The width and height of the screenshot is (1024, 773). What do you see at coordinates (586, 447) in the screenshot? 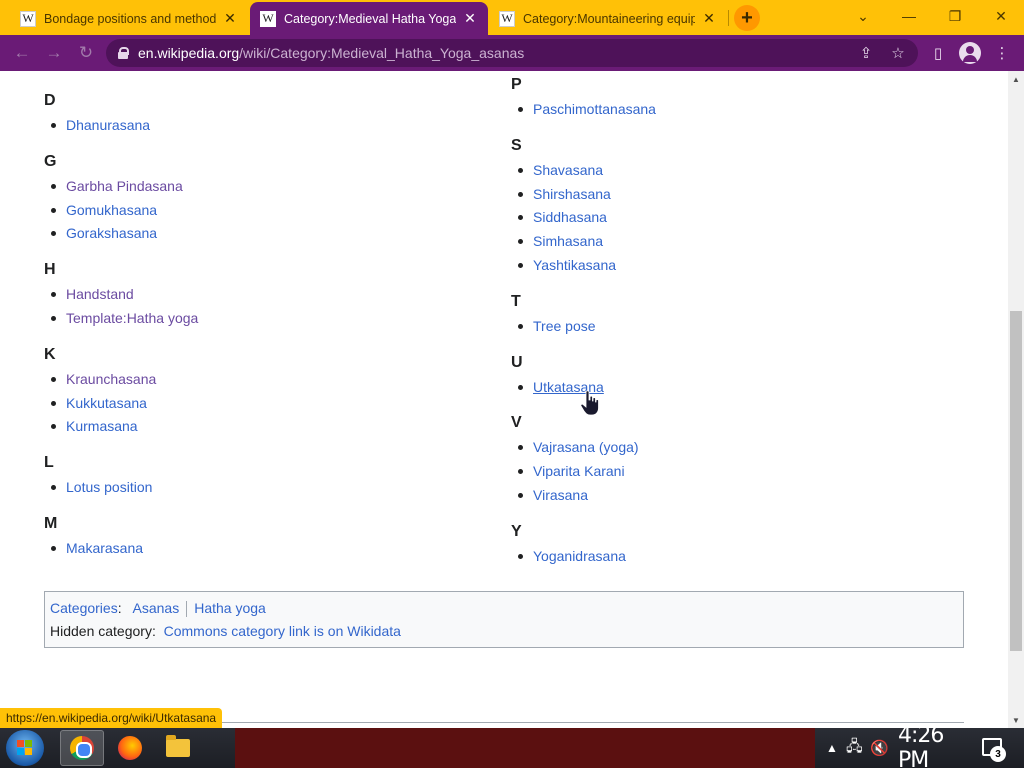
I see `page-link: Vajrasana (yoga)` at bounding box center [586, 447].